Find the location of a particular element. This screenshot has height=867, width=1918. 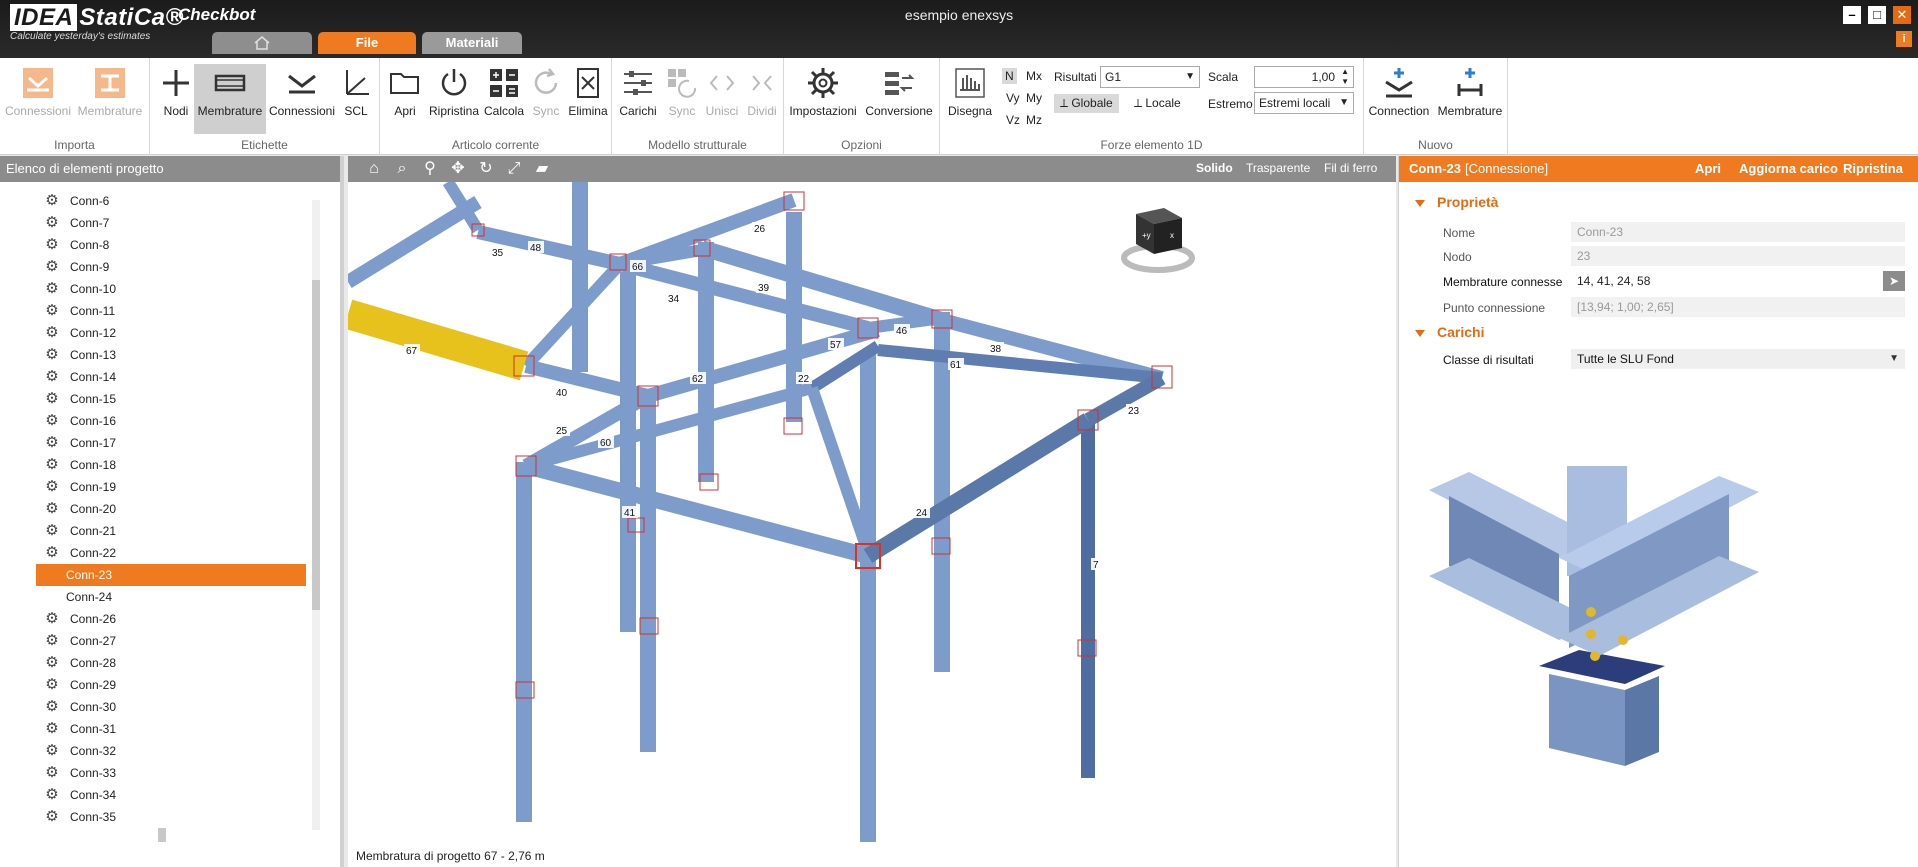

tree-item-conn-18: ⚙ Conn-18 is located at coordinates (171, 465).